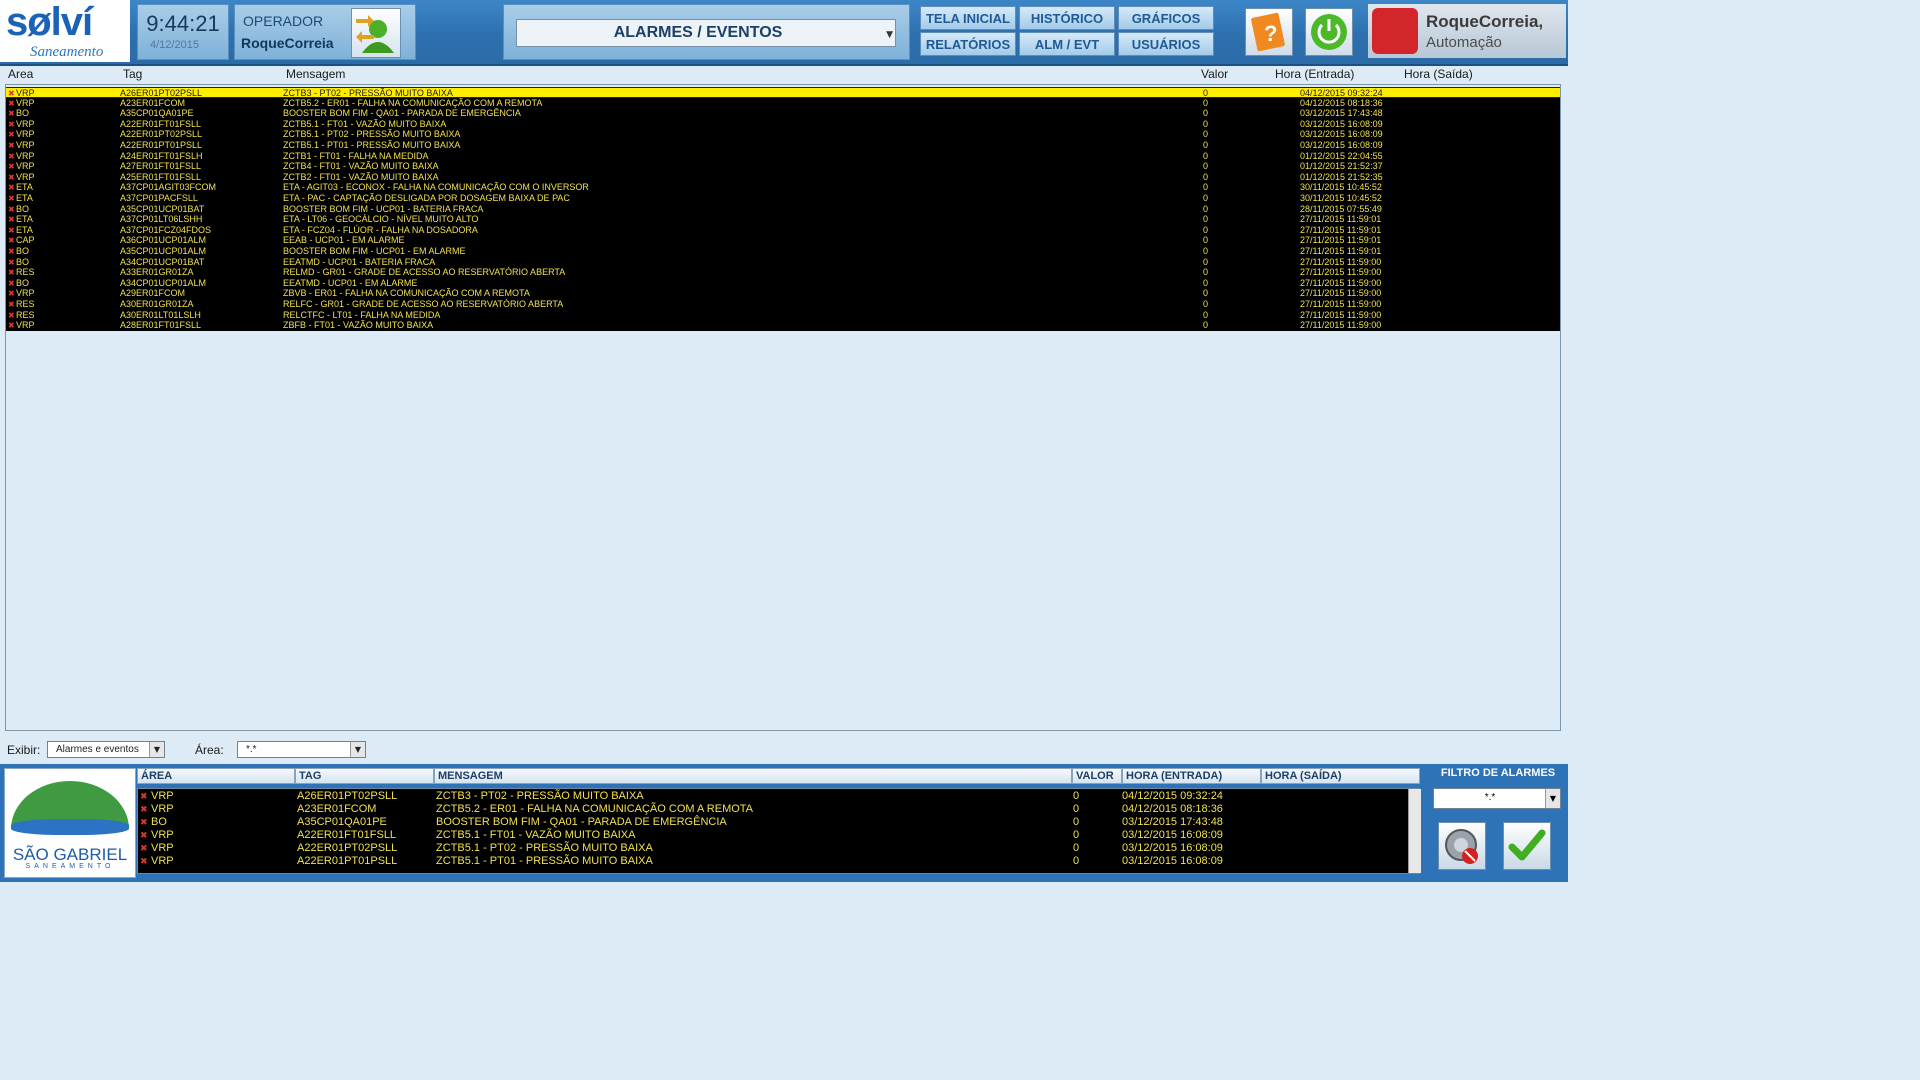 This screenshot has width=1920, height=1080. I want to click on cell-tag: A22ER01FT01FSLL, so click(347, 835).